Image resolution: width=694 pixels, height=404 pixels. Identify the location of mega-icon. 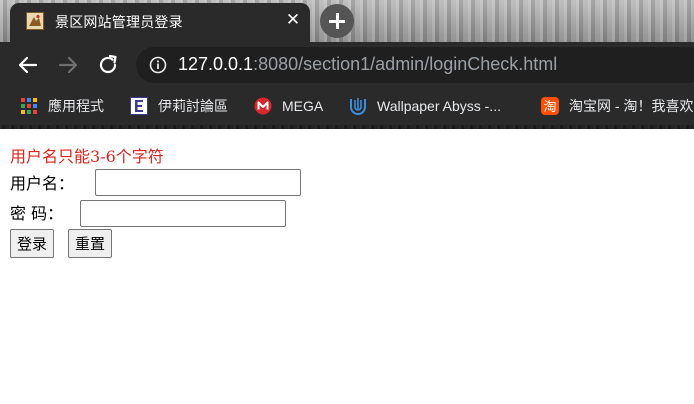
(263, 106).